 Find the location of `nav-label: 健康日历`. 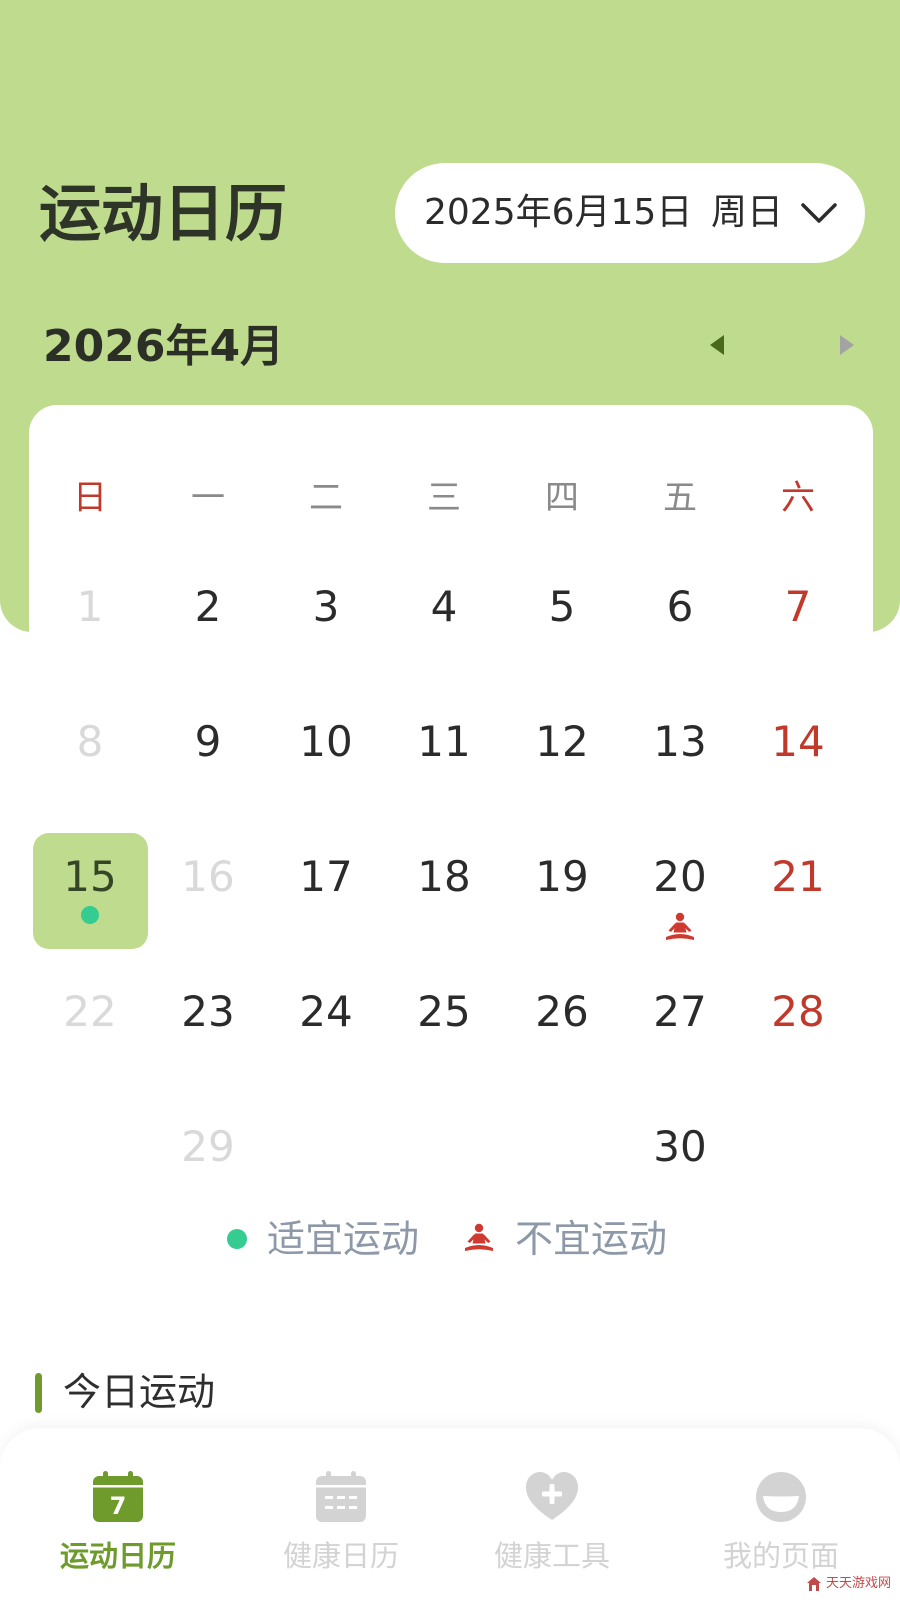

nav-label: 健康日历 is located at coordinates (340, 1556).